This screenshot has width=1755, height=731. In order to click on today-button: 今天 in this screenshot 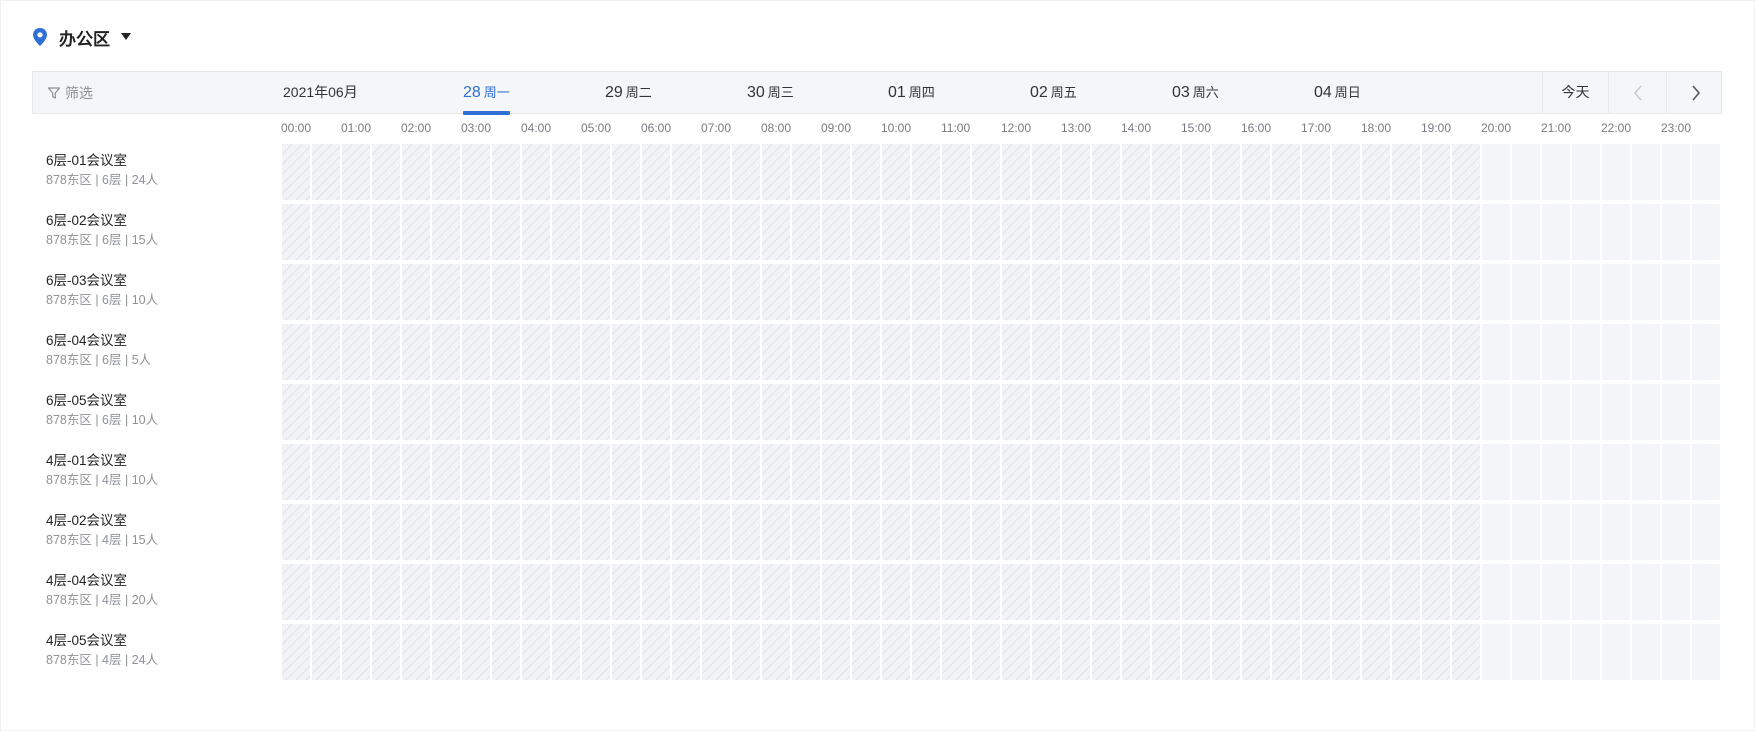, I will do `click(1575, 92)`.